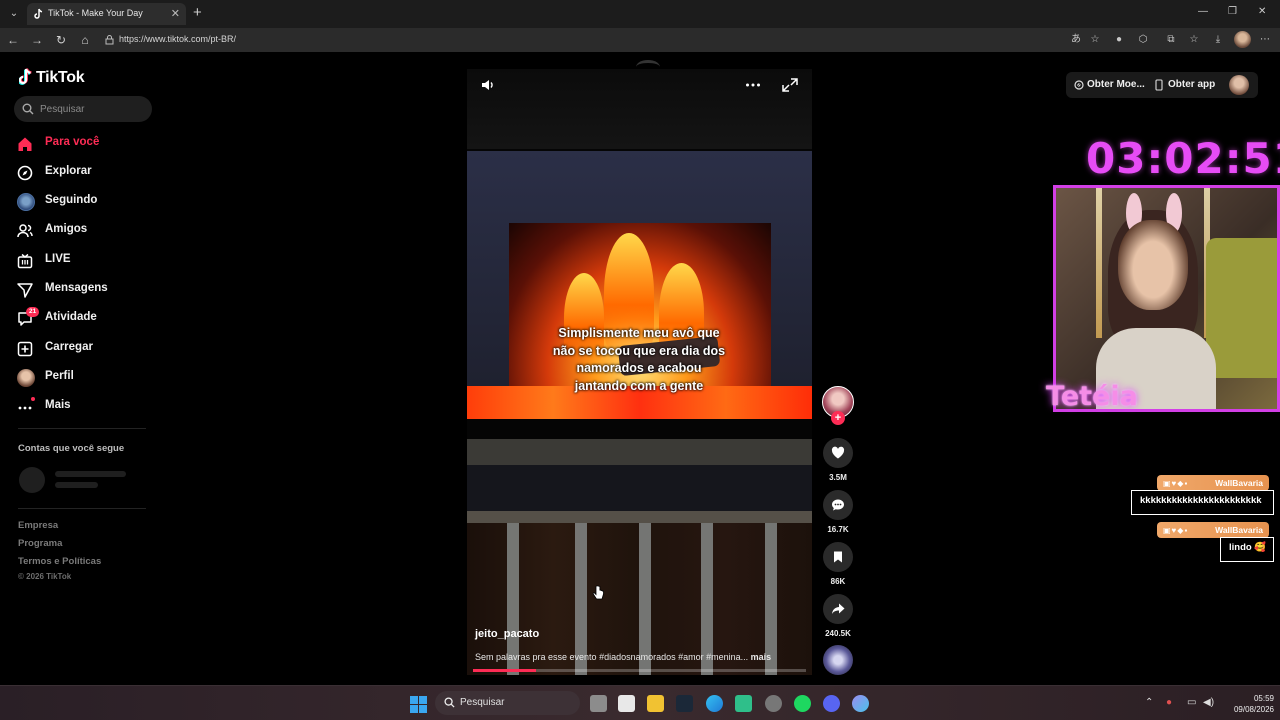  Describe the element at coordinates (1171, 40) in the screenshot. I see `split-screen-icon: ⧉` at that location.